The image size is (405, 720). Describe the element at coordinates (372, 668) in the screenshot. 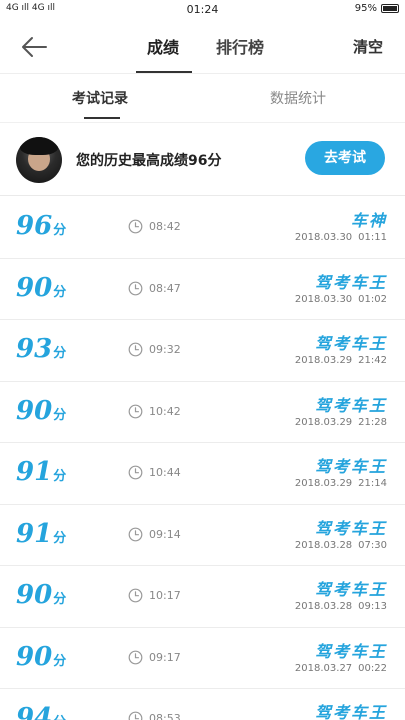

I see `record-date-time: 00:22` at that location.